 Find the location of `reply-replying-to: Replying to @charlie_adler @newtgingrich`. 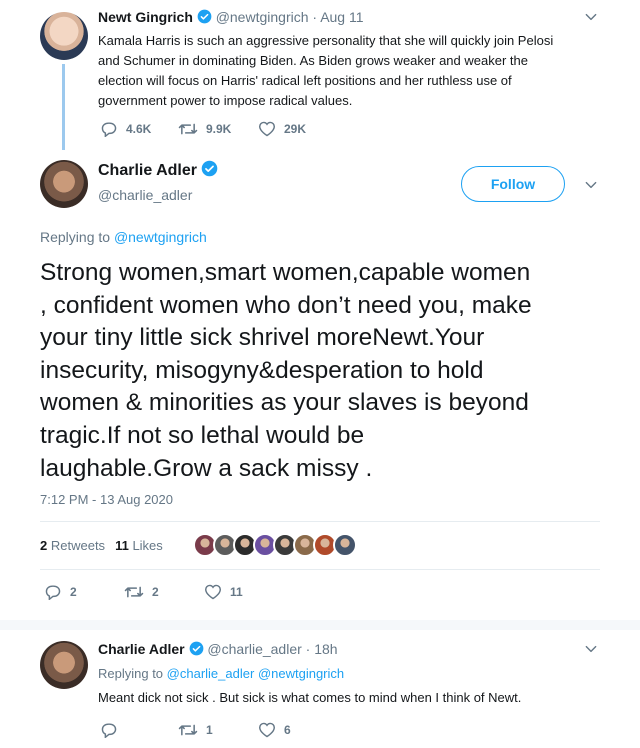

reply-replying-to: Replying to @charlie_adler @newtgingrich is located at coordinates (221, 673).